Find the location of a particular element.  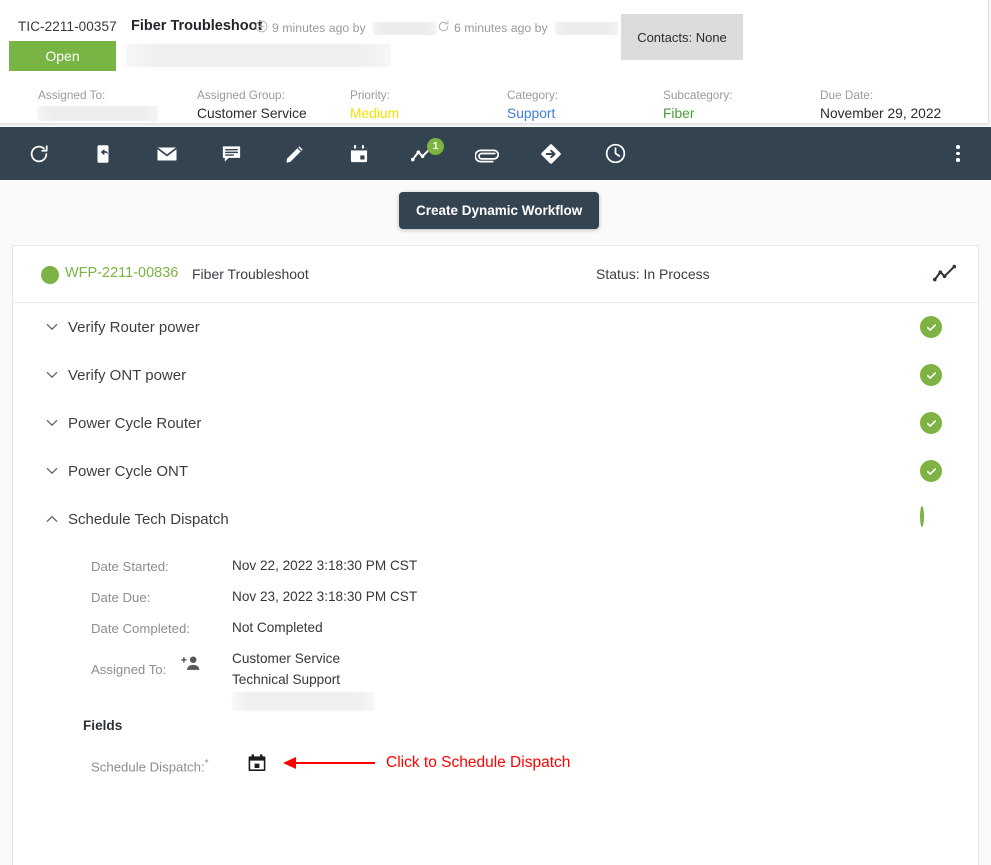

created-meta-text: 9 minutes ago by is located at coordinates (319, 28).